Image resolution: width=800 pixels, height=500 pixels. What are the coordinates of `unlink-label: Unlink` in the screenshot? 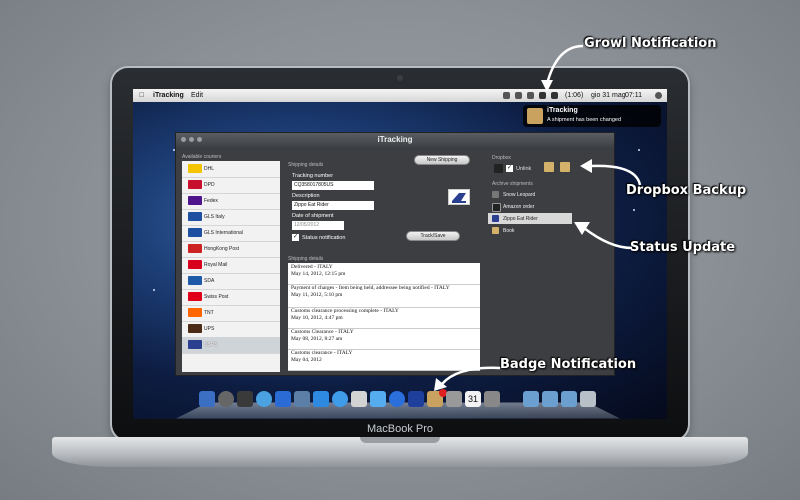 It's located at (523, 169).